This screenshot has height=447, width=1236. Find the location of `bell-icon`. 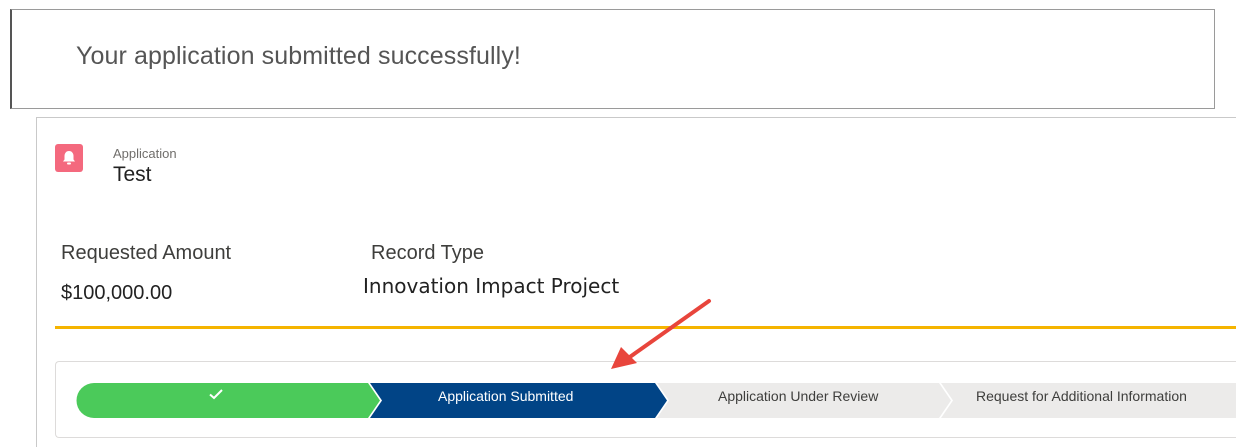

bell-icon is located at coordinates (69, 158).